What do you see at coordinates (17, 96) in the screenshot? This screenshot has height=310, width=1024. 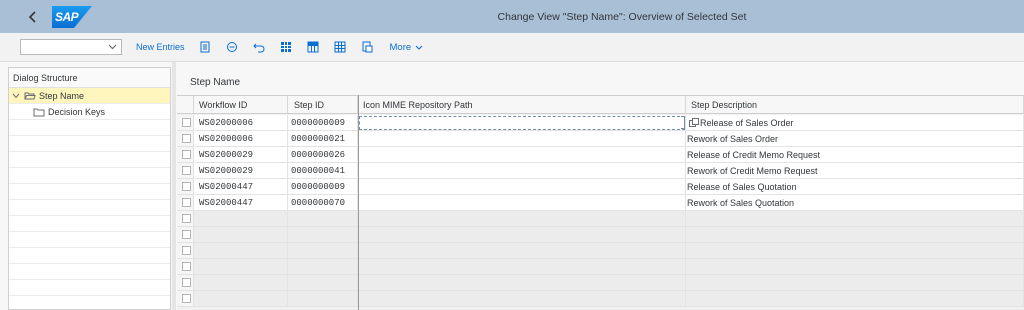 I see `chevron-down-icon` at bounding box center [17, 96].